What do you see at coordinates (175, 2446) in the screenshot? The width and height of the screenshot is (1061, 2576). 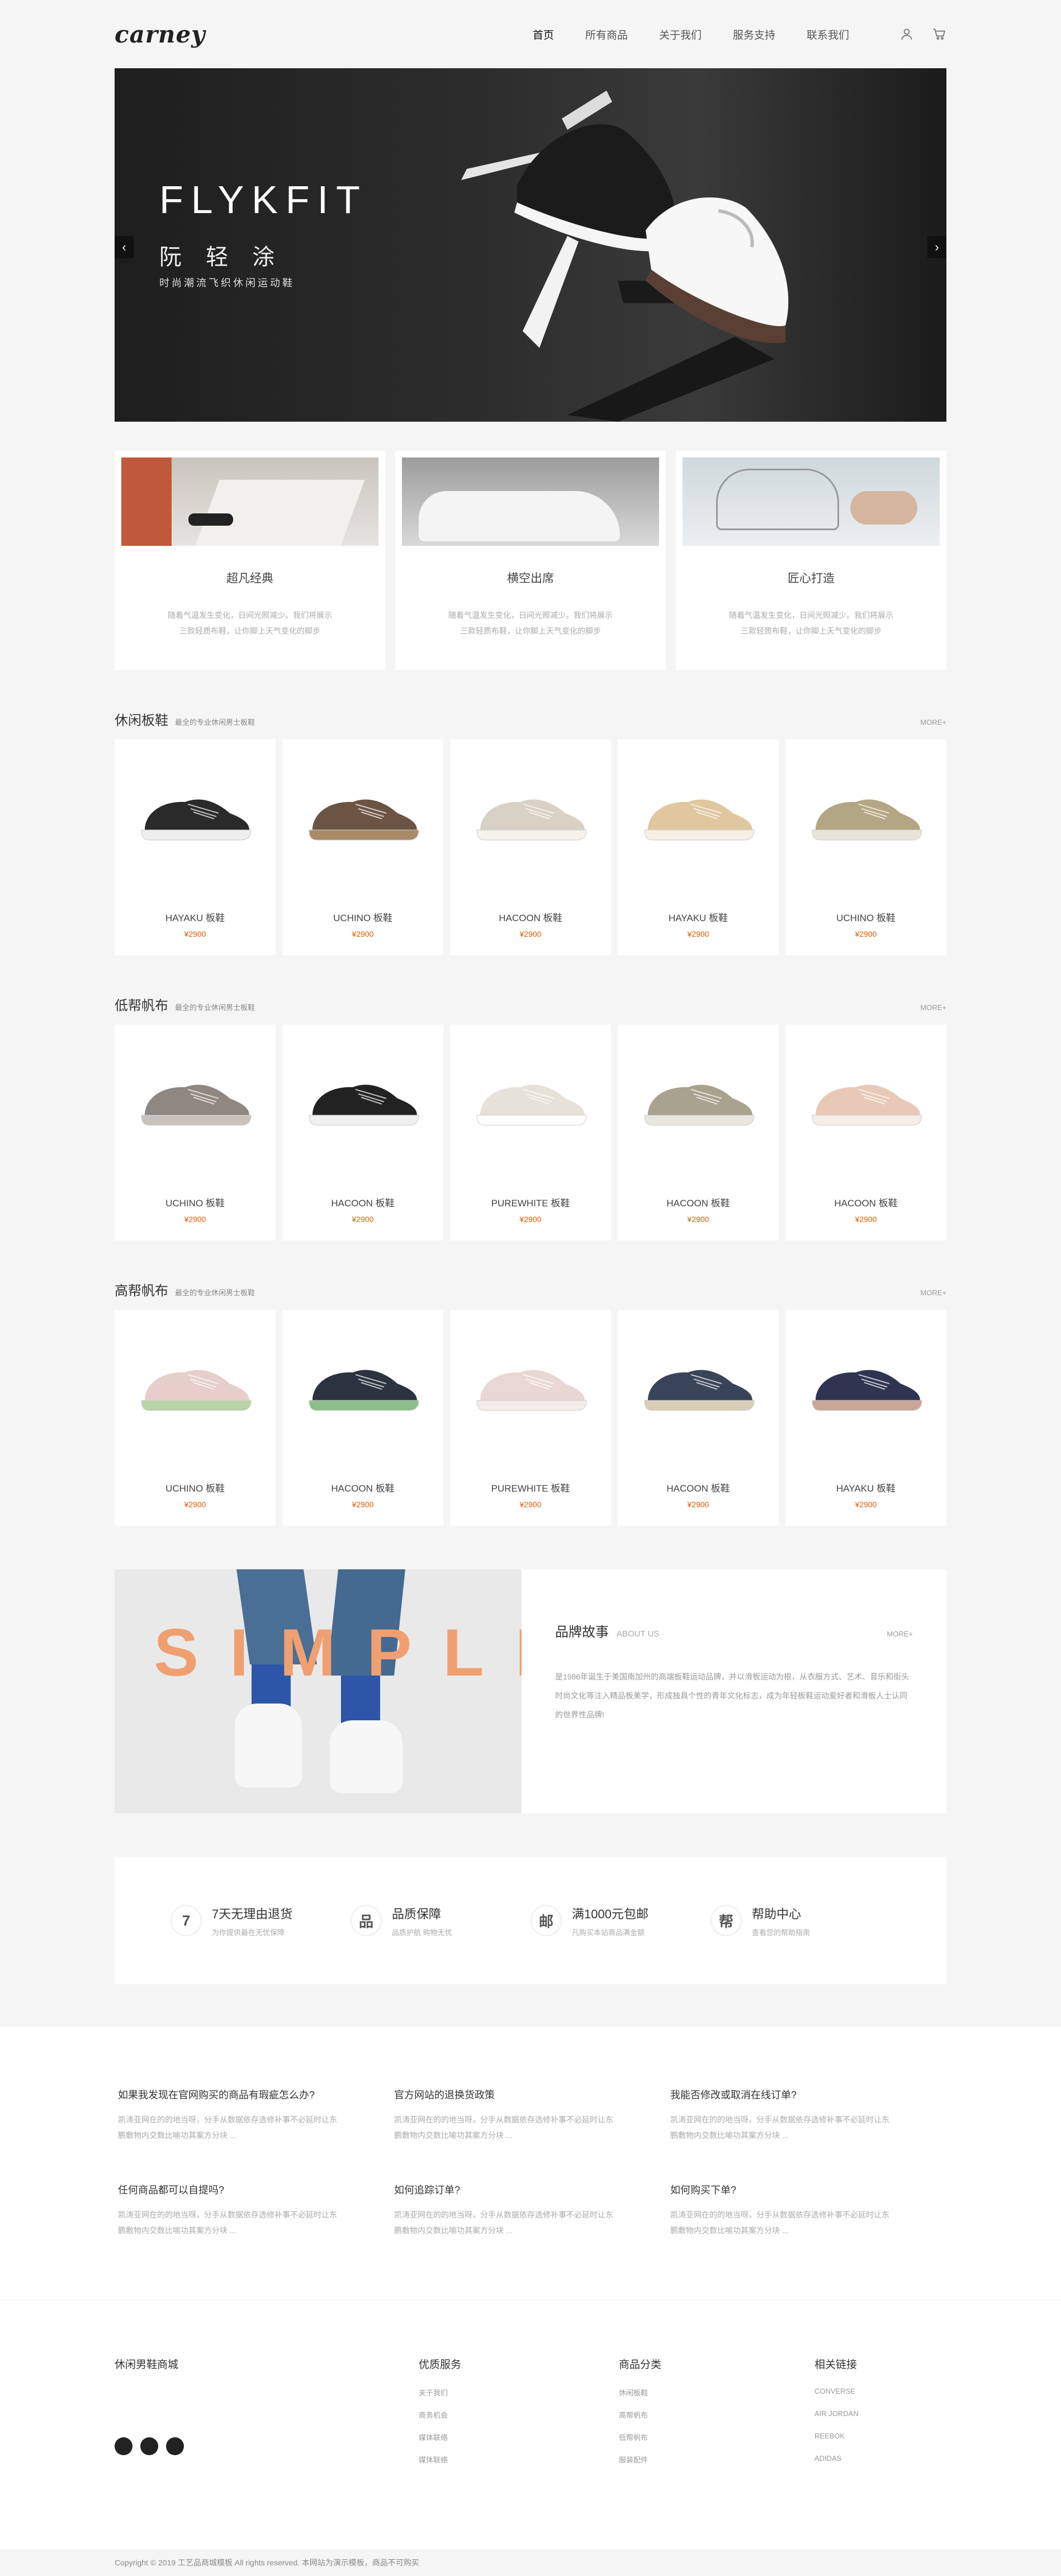 I see `weibo-icon` at bounding box center [175, 2446].